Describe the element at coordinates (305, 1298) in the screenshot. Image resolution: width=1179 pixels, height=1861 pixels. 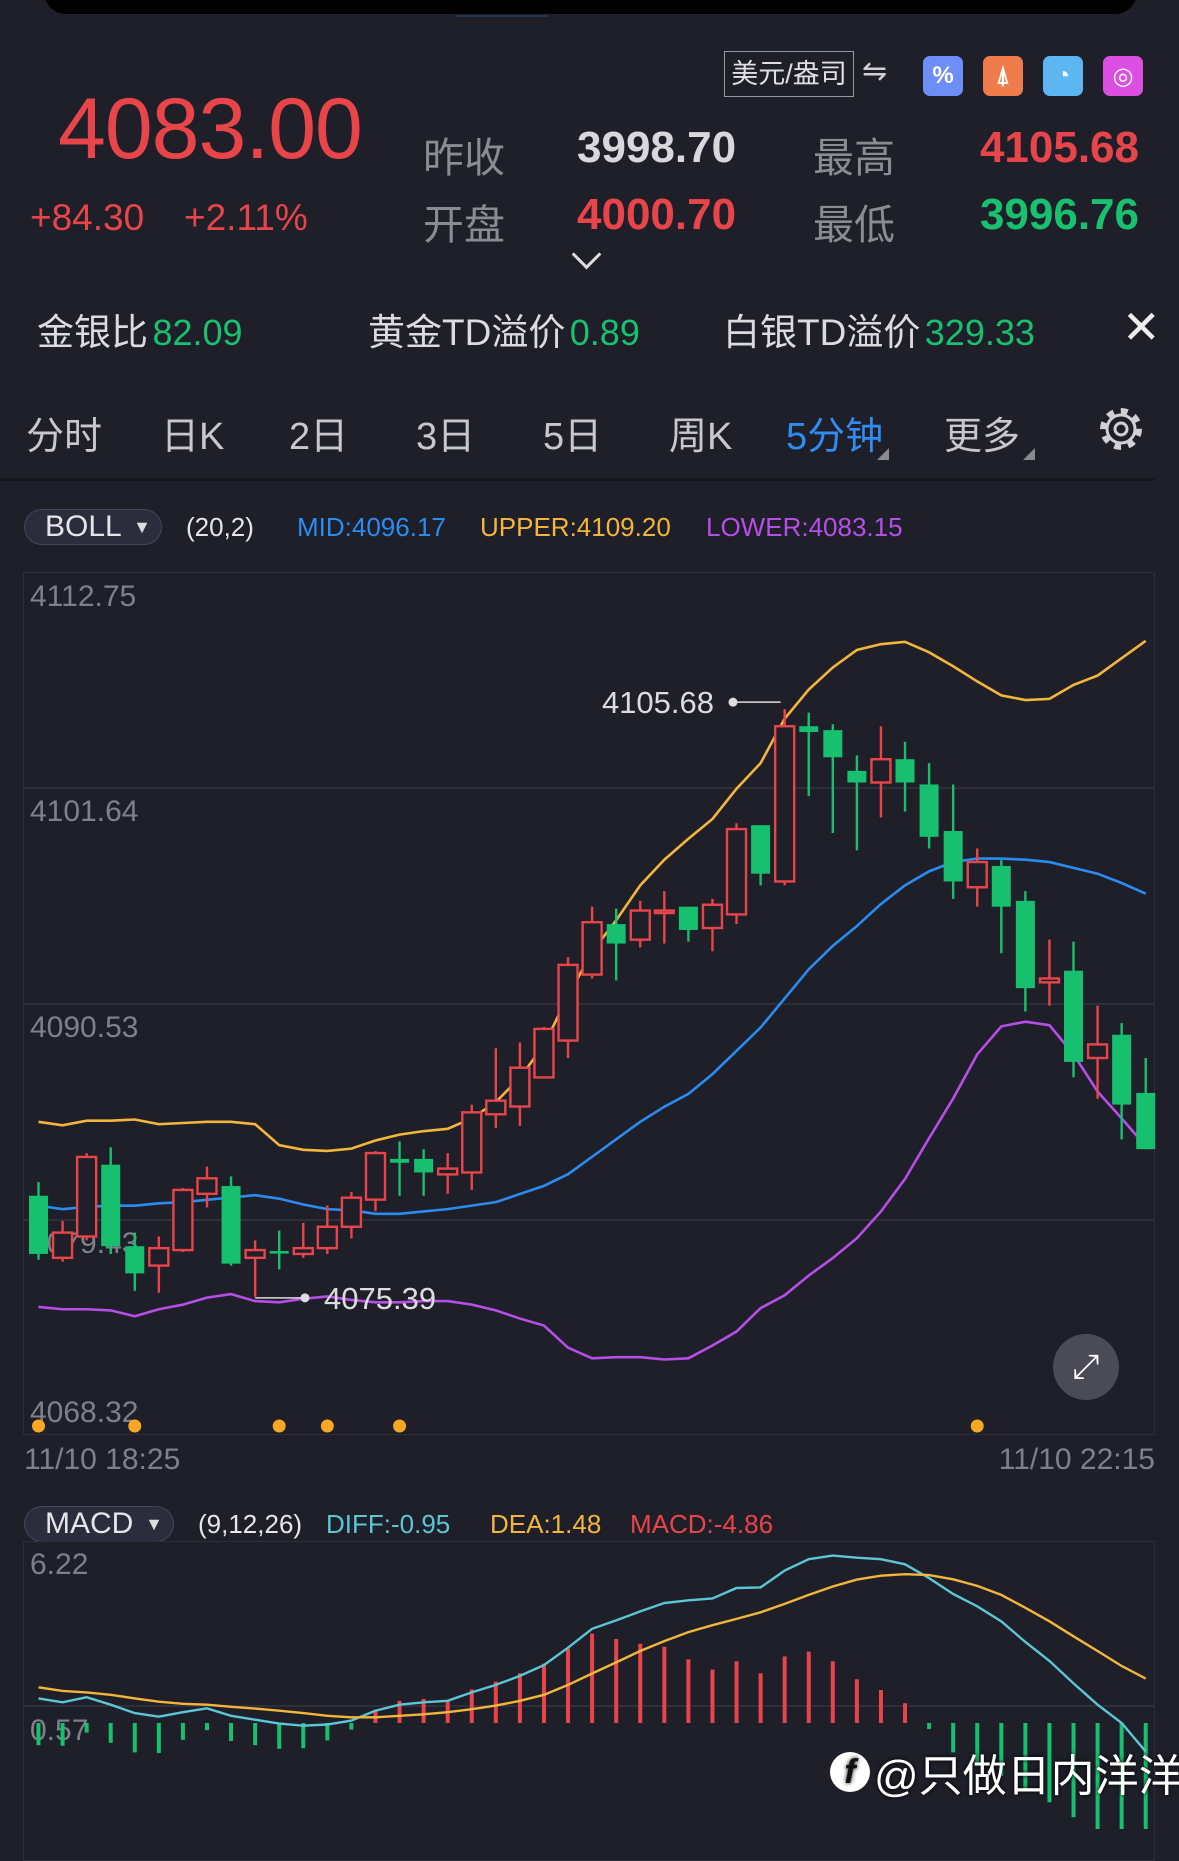
I see `low-marker-dot` at that location.